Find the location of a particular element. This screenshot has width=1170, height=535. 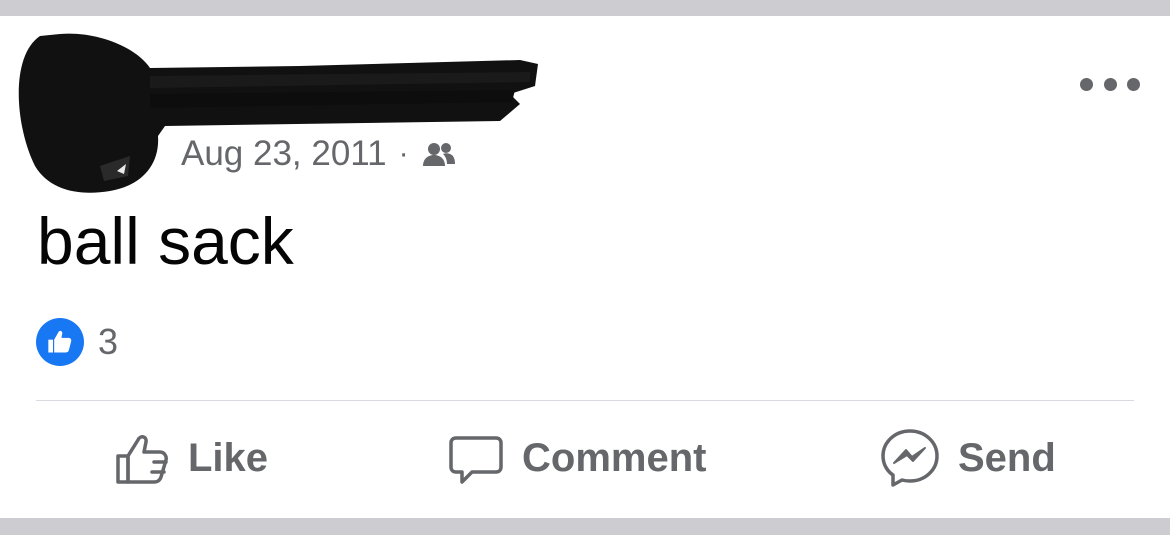

send-label: Send is located at coordinates (1007, 457).